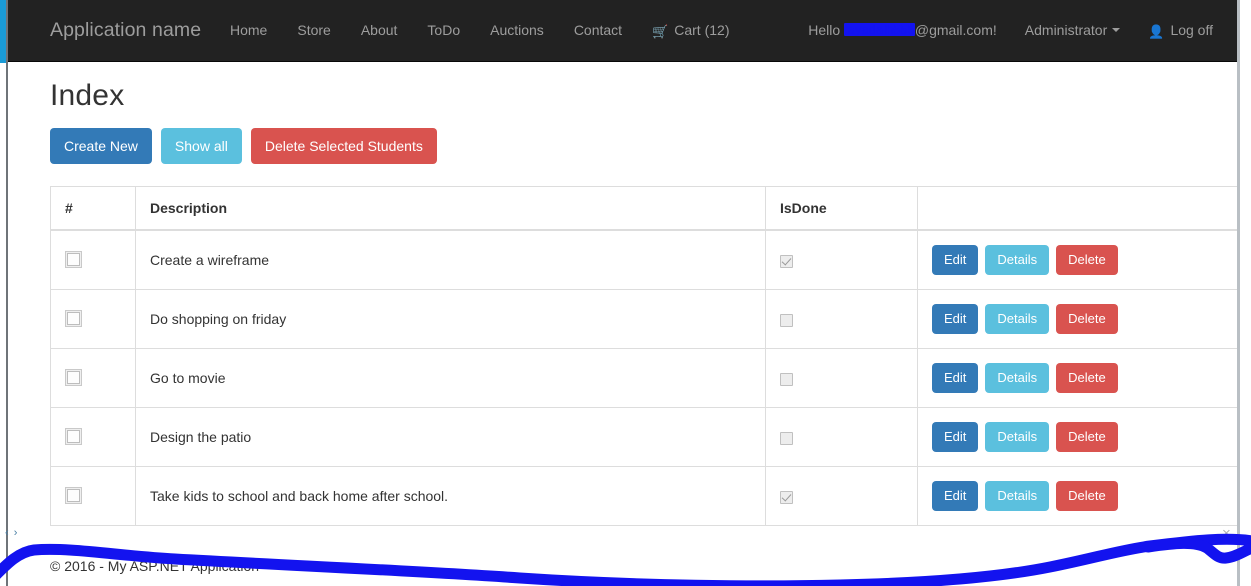  What do you see at coordinates (450, 378) in the screenshot?
I see `cell-description: Go to movie` at bounding box center [450, 378].